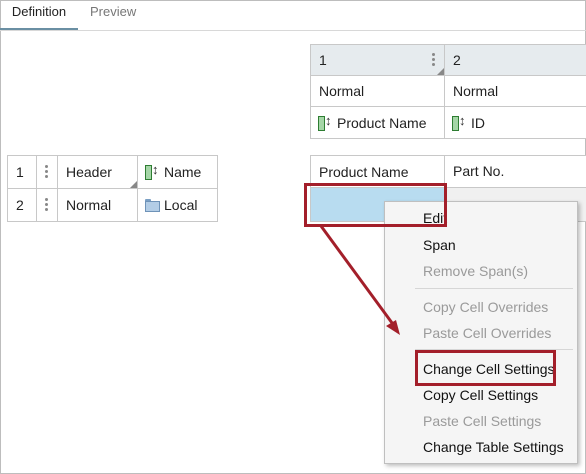  I want to click on column-2-field: ↕ ID, so click(515, 122).